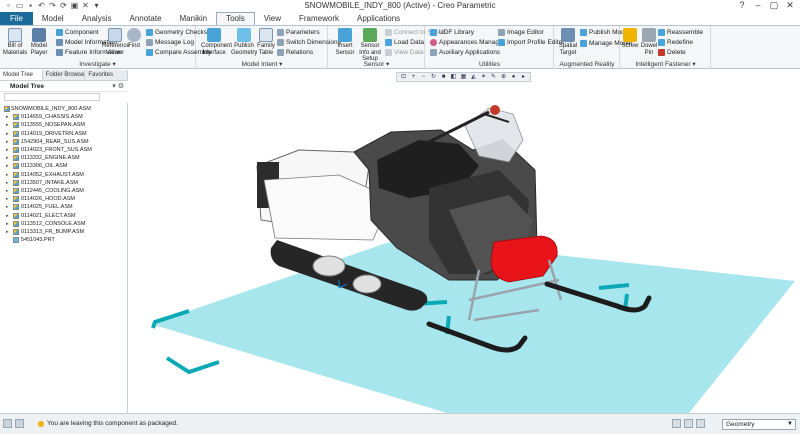  I want to click on tree-item: ▸ 0112445_COOLING.ASM, so click(63, 191).